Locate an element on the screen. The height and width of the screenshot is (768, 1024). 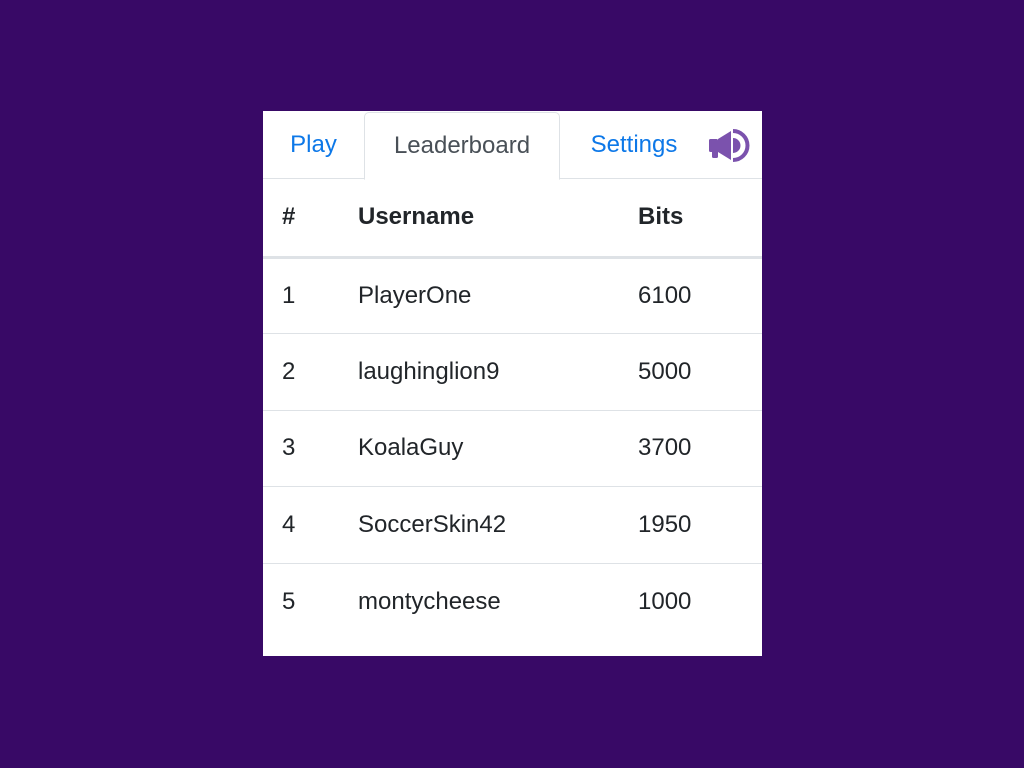
rank-cell: 1 is located at coordinates (301, 295).